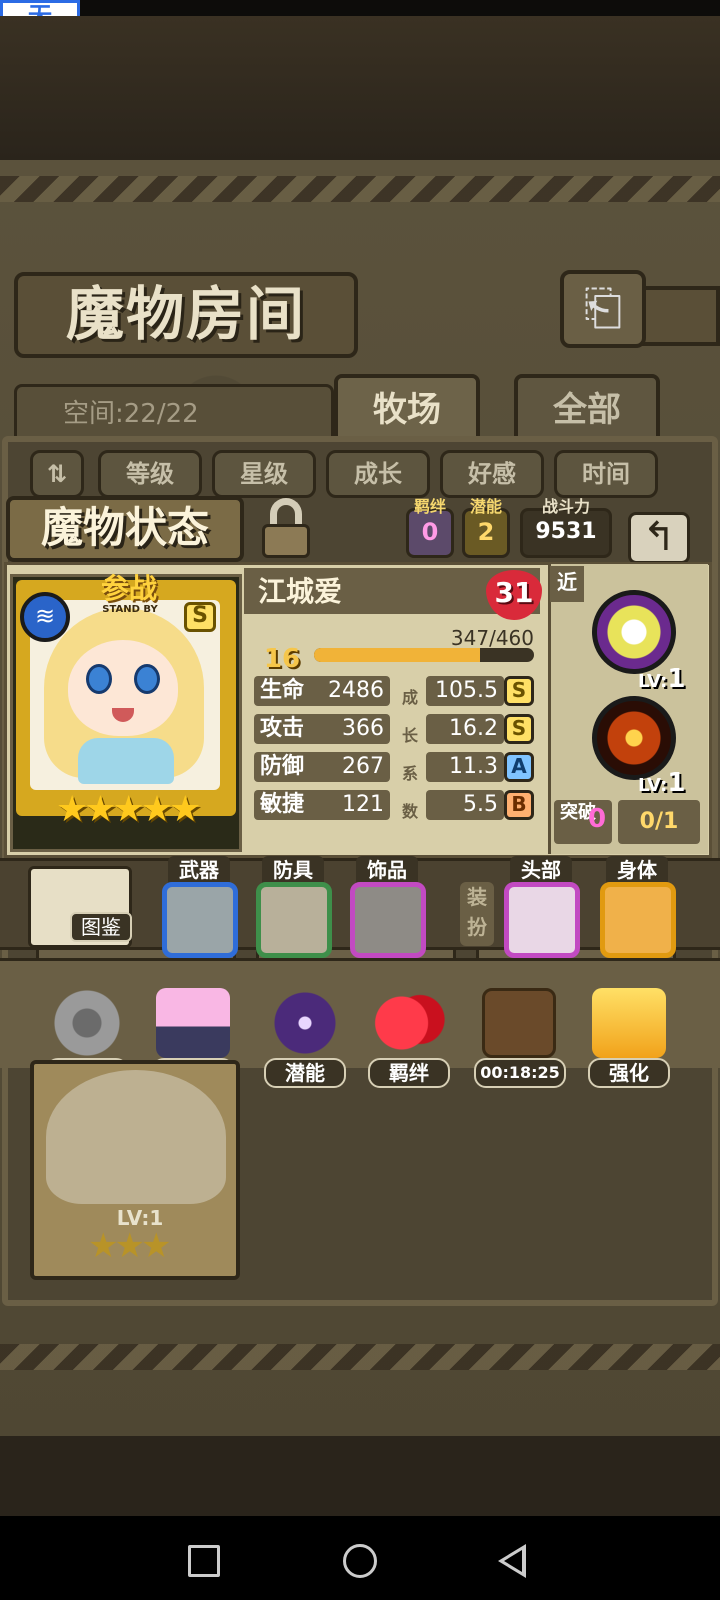  What do you see at coordinates (519, 767) in the screenshot?
I see `grade-badge: A` at bounding box center [519, 767].